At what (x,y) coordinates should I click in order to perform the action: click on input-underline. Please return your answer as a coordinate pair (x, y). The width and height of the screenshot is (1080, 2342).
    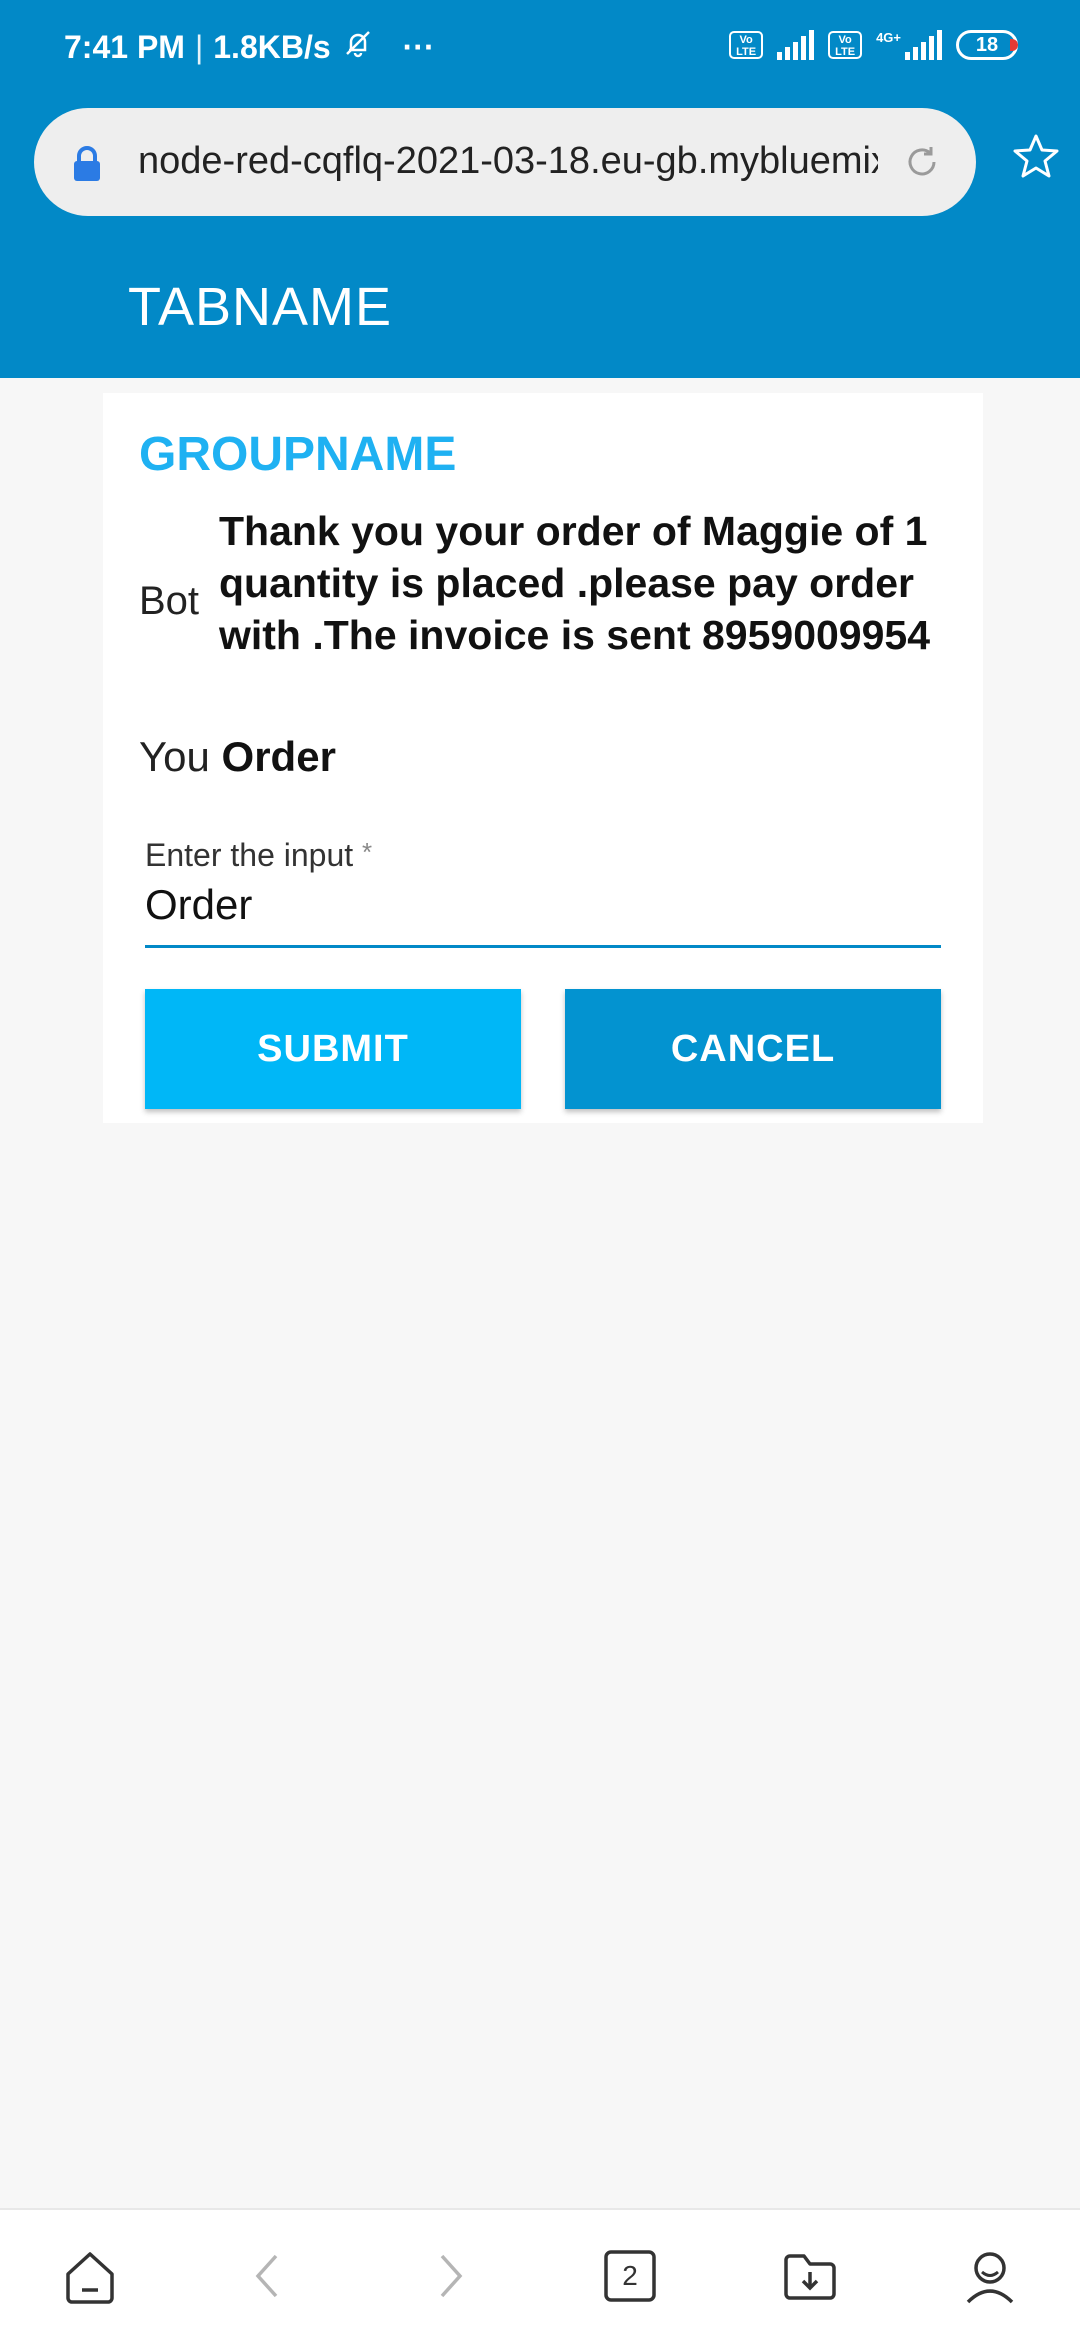
    Looking at the image, I should click on (543, 946).